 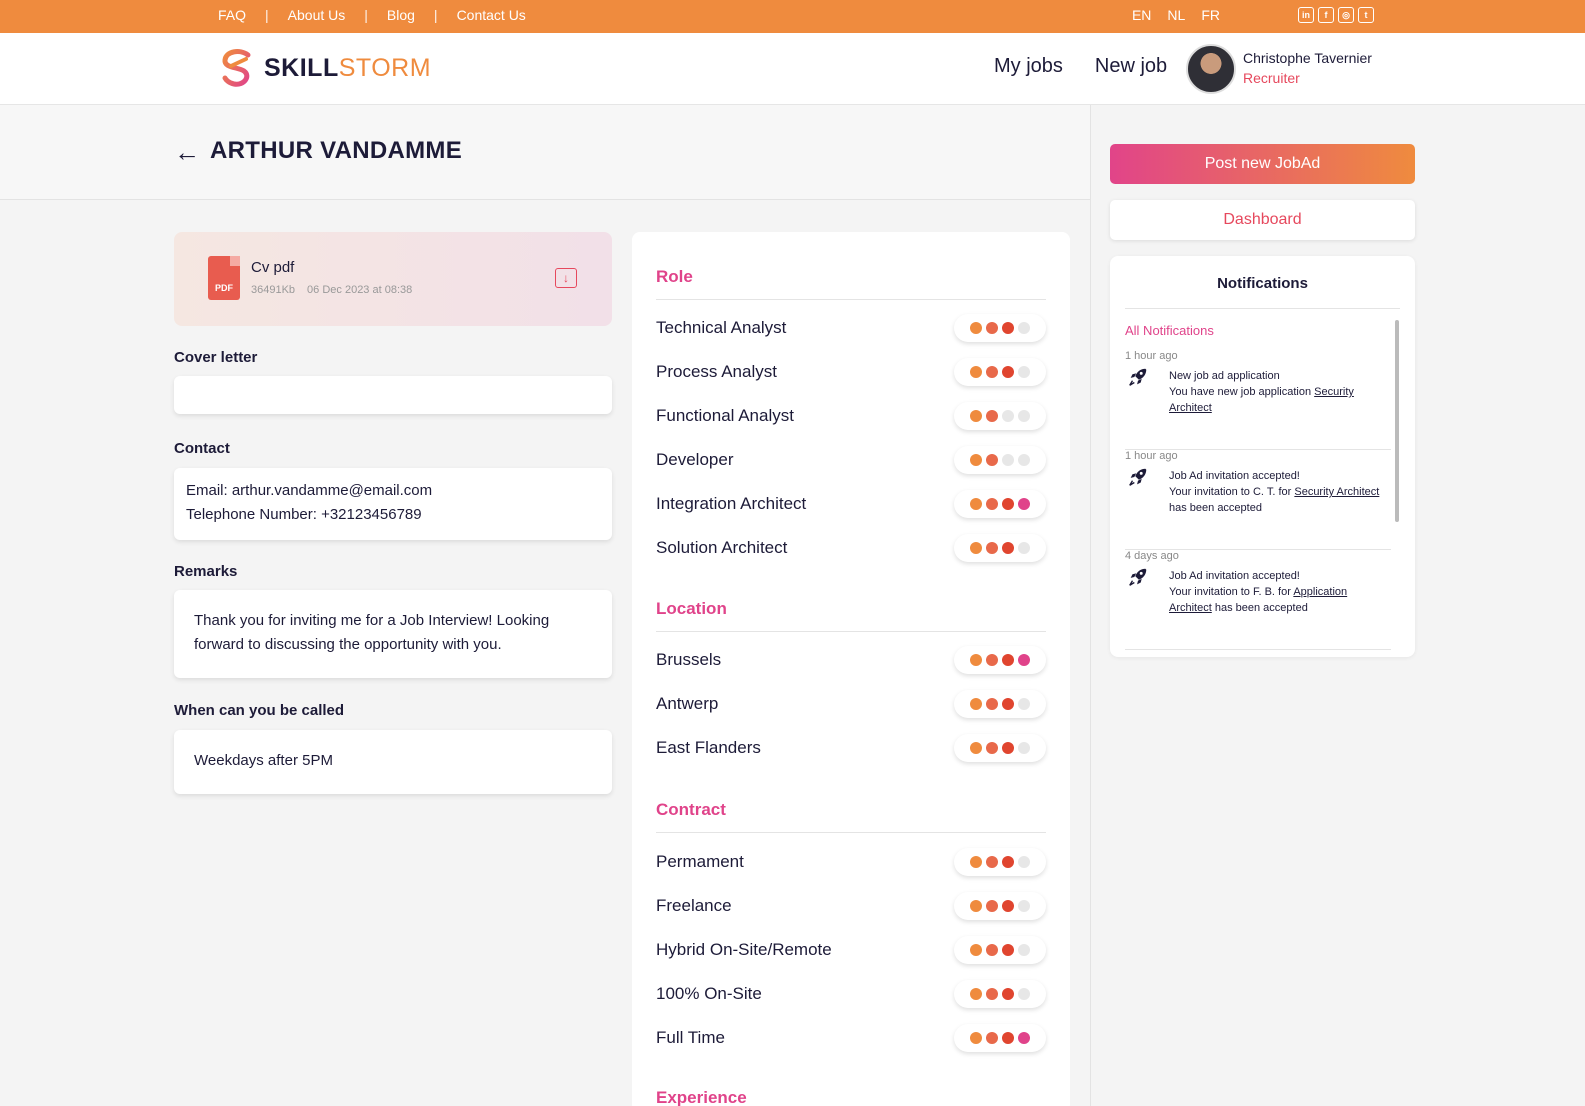 I want to click on job-link: Security Architect, so click(x=1336, y=492).